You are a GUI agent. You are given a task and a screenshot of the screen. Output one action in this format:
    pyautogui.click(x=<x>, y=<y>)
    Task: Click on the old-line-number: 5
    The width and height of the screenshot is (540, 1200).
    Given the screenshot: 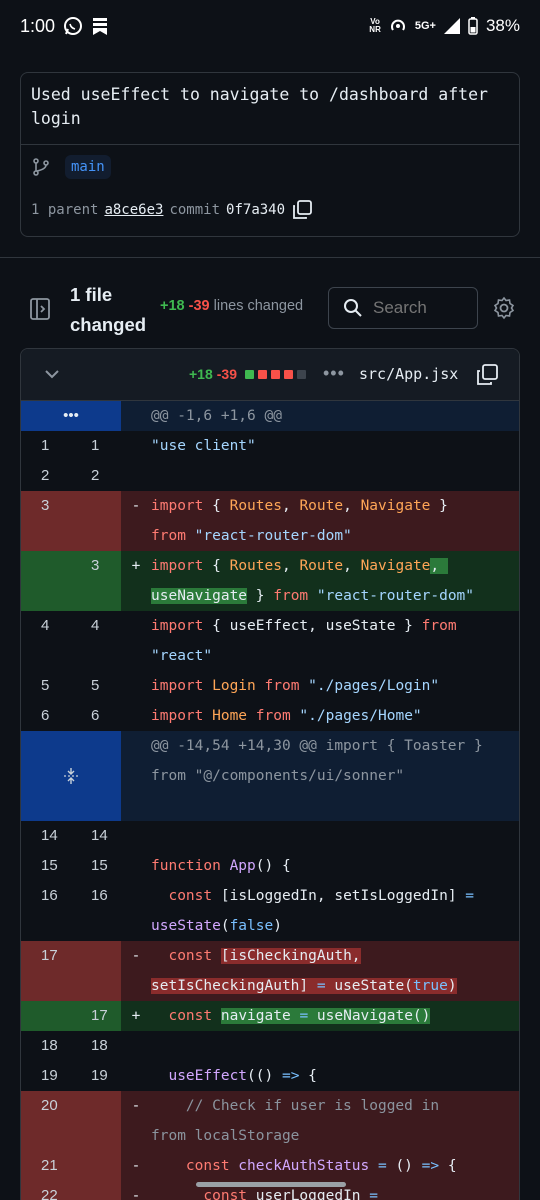 What is the action you would take?
    pyautogui.click(x=45, y=685)
    